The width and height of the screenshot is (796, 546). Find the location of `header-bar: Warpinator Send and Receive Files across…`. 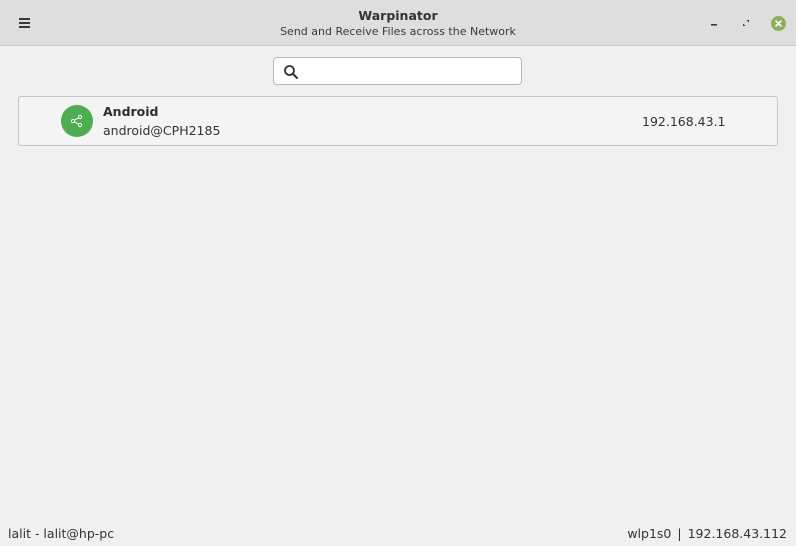

header-bar: Warpinator Send and Receive Files across… is located at coordinates (398, 23).